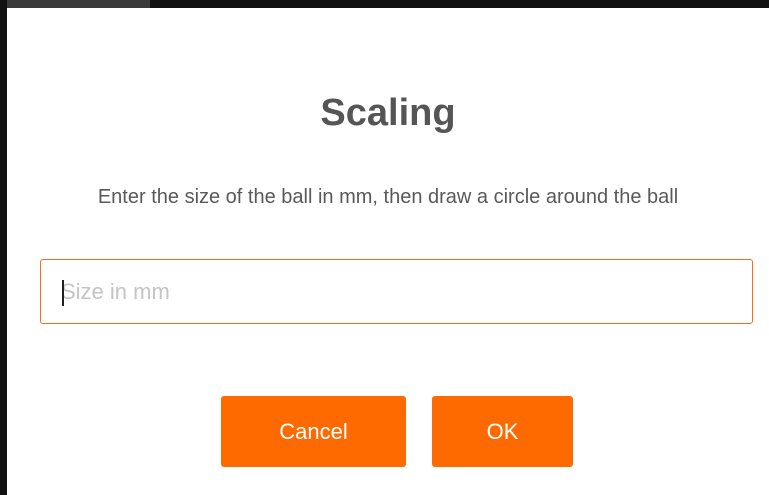 The image size is (769, 495). Describe the element at coordinates (384, 4) in the screenshot. I see `background-window-edge-top` at that location.